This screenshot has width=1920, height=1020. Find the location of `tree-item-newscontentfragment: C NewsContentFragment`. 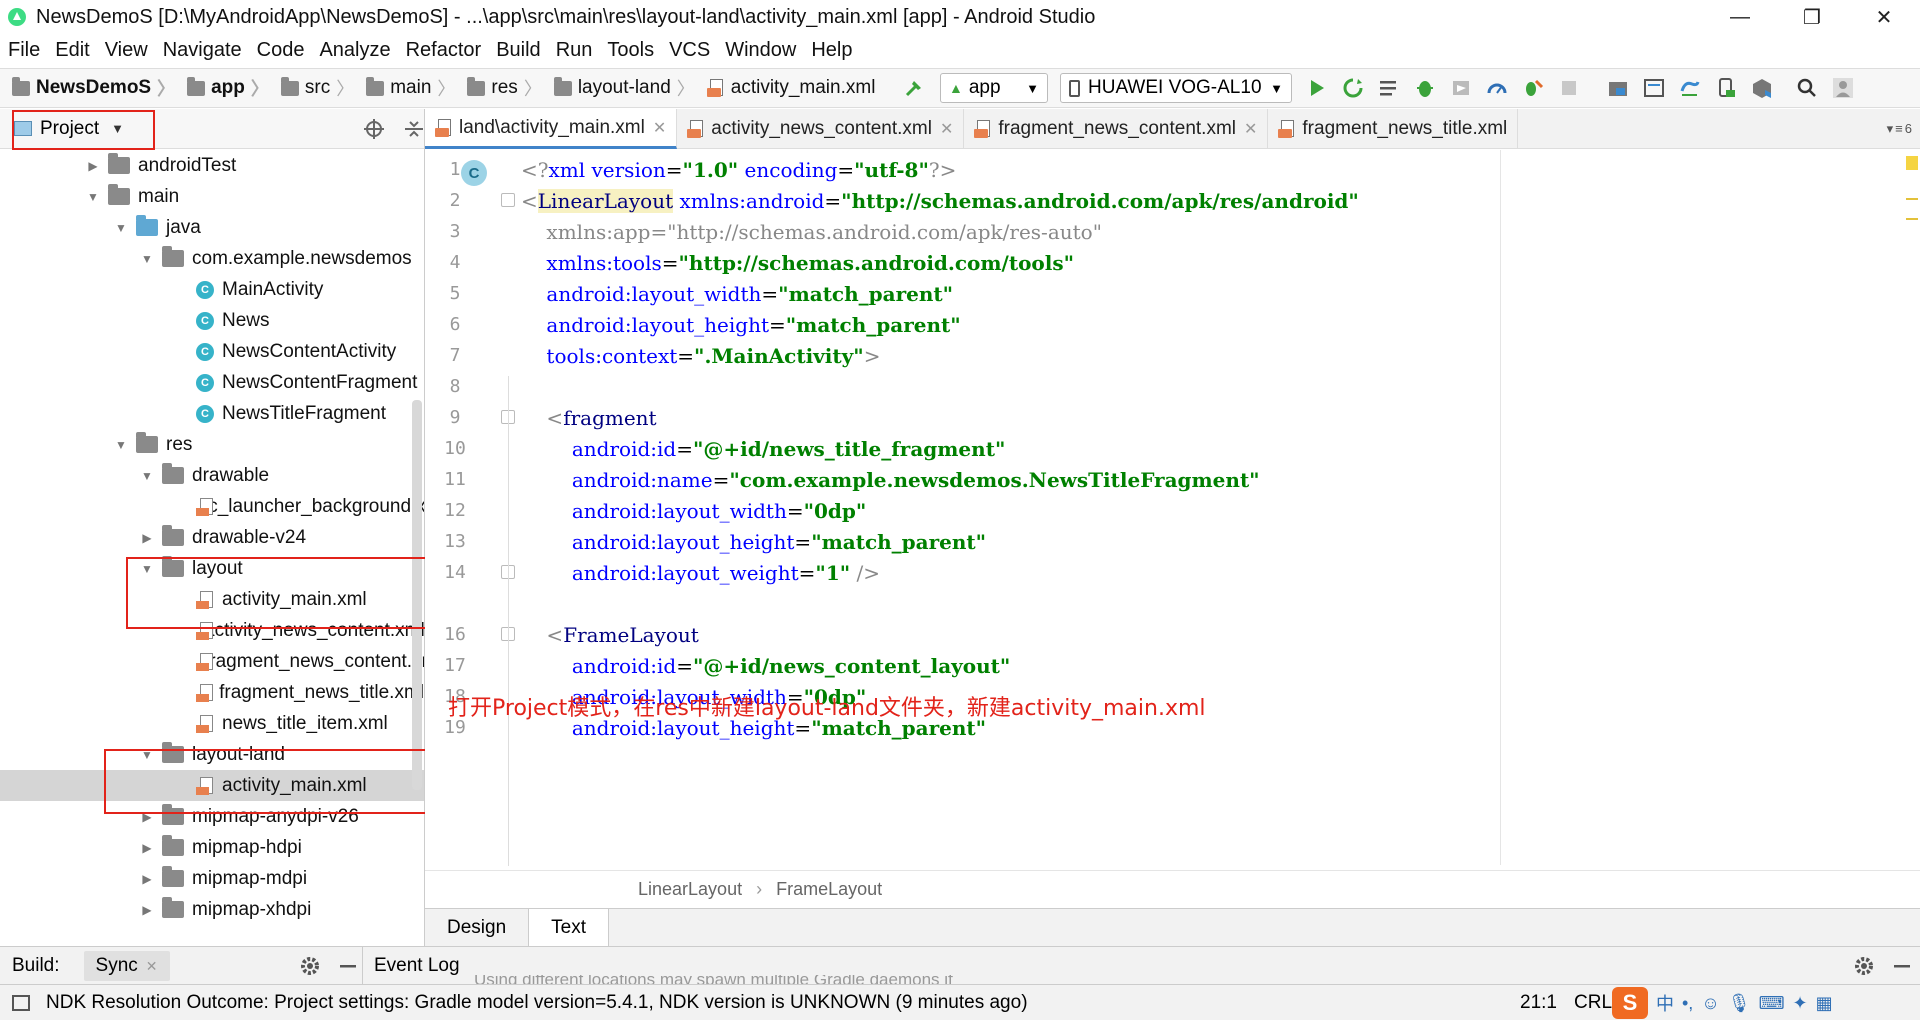

tree-item-newscontentfragment: C NewsContentFragment is located at coordinates (212, 382).